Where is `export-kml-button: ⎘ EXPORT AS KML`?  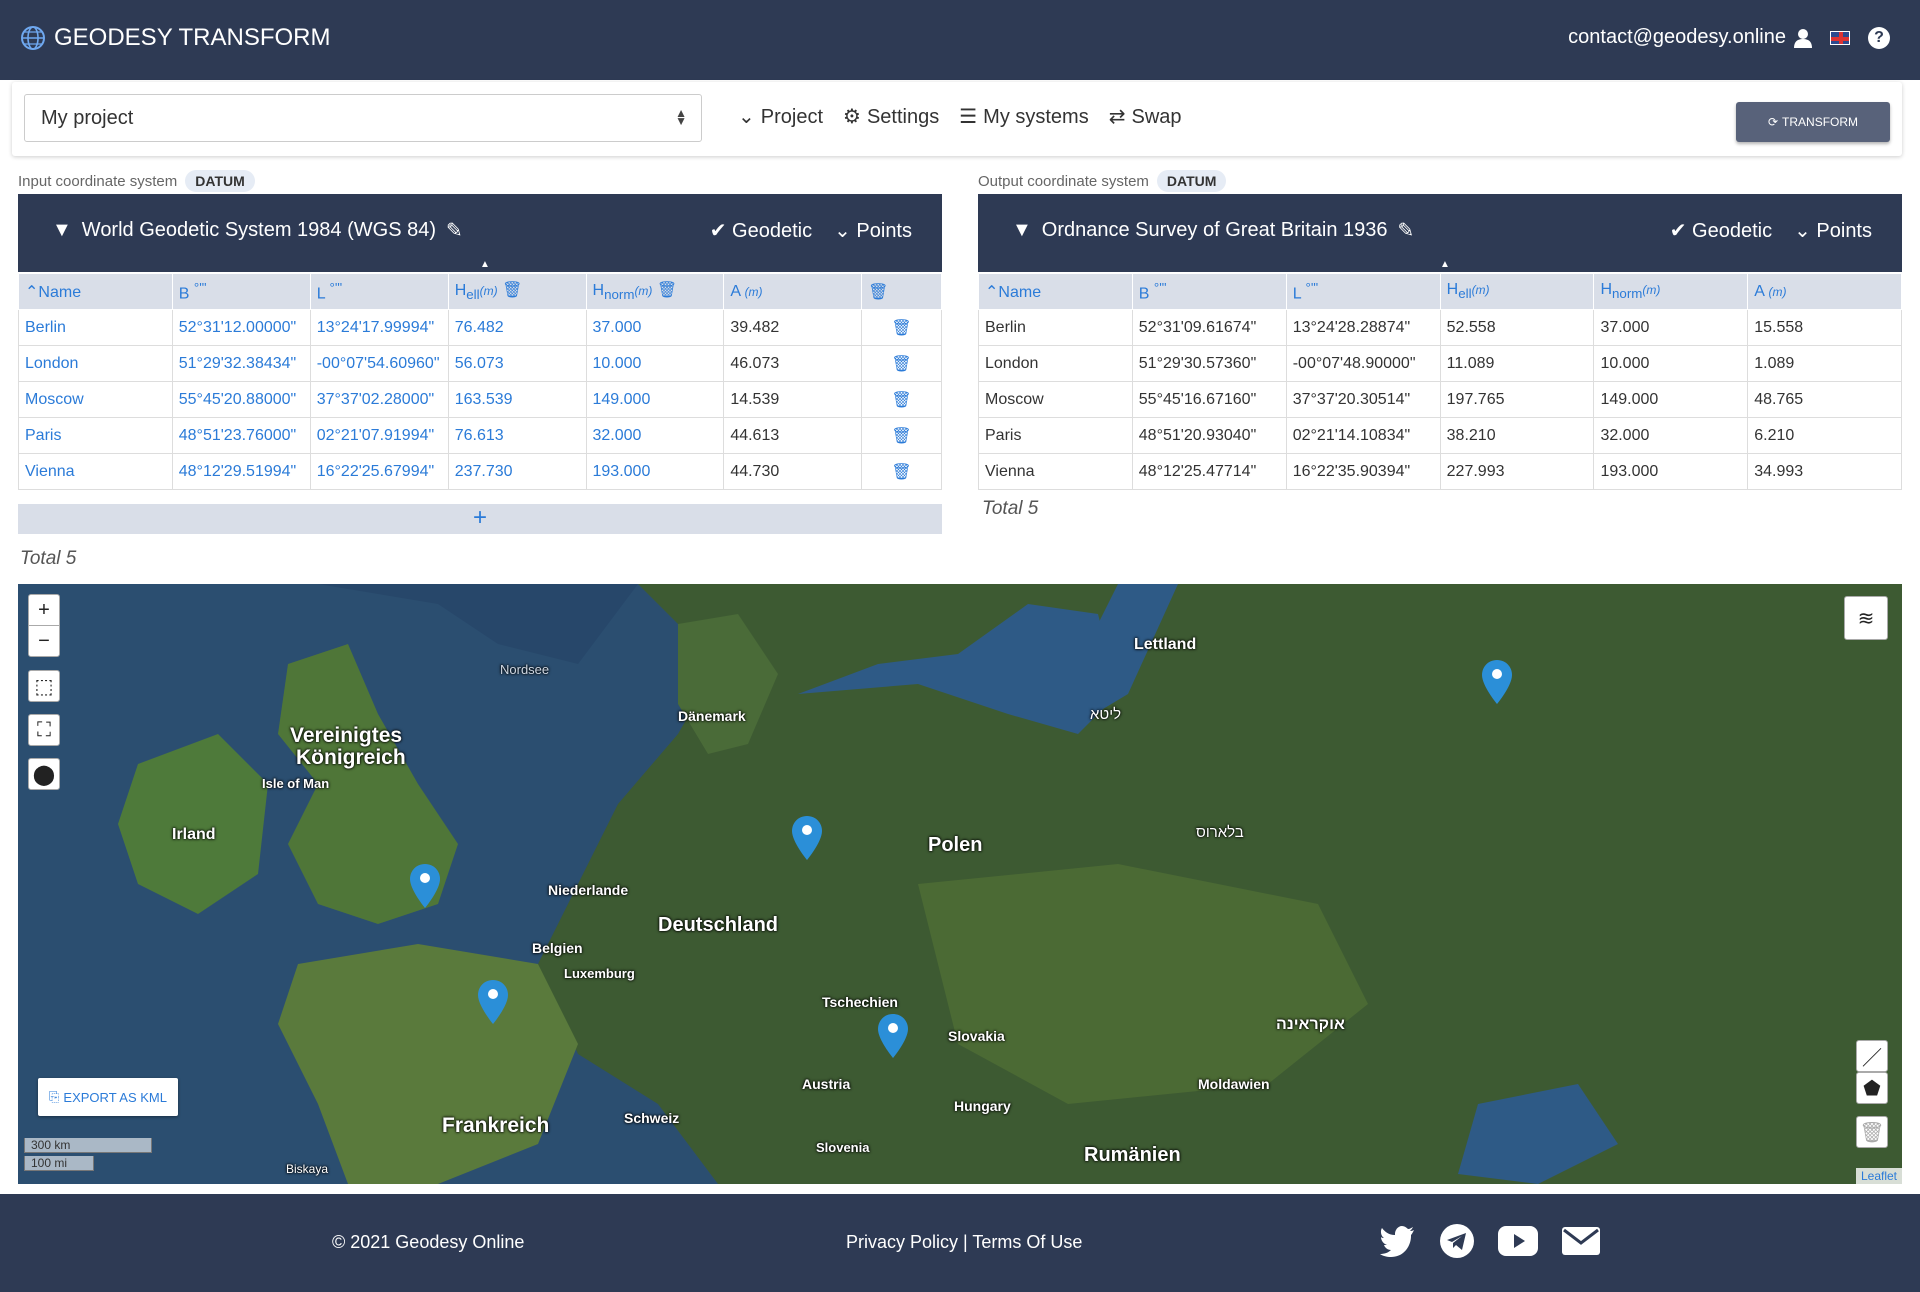
export-kml-button: ⎘ EXPORT AS KML is located at coordinates (108, 1097).